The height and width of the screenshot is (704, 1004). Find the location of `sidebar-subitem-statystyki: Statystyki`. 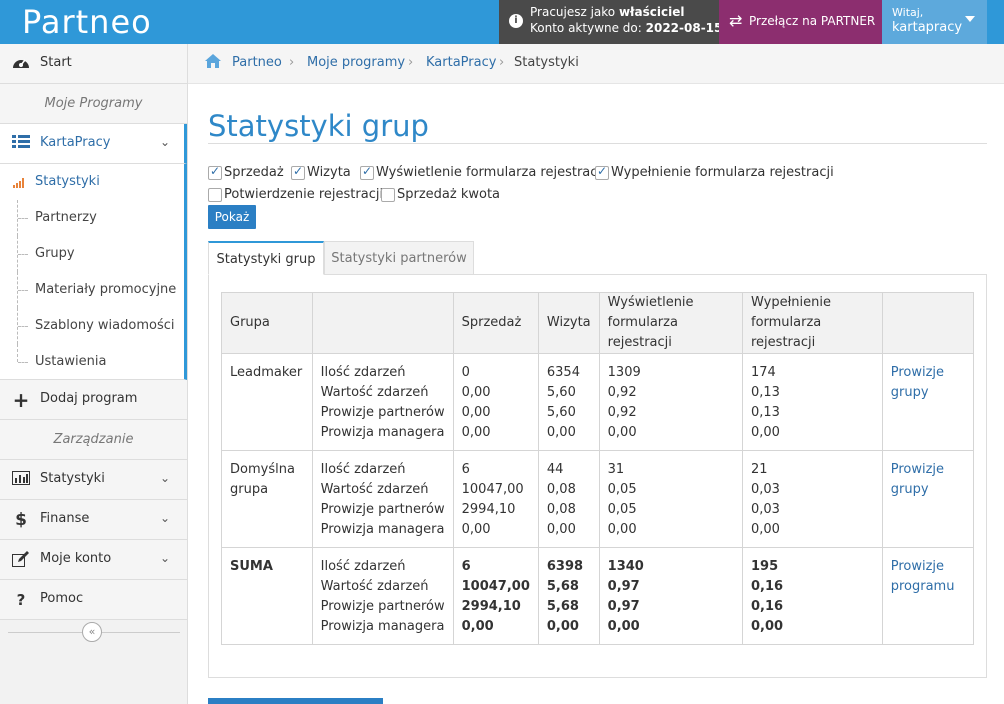

sidebar-subitem-statystyki: Statystyki is located at coordinates (93, 182).